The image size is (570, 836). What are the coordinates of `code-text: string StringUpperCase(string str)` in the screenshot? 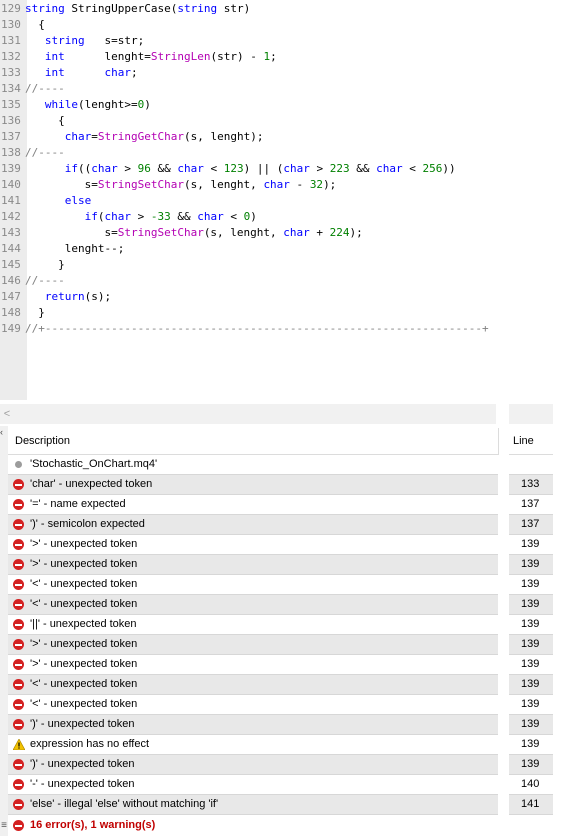 It's located at (138, 8).